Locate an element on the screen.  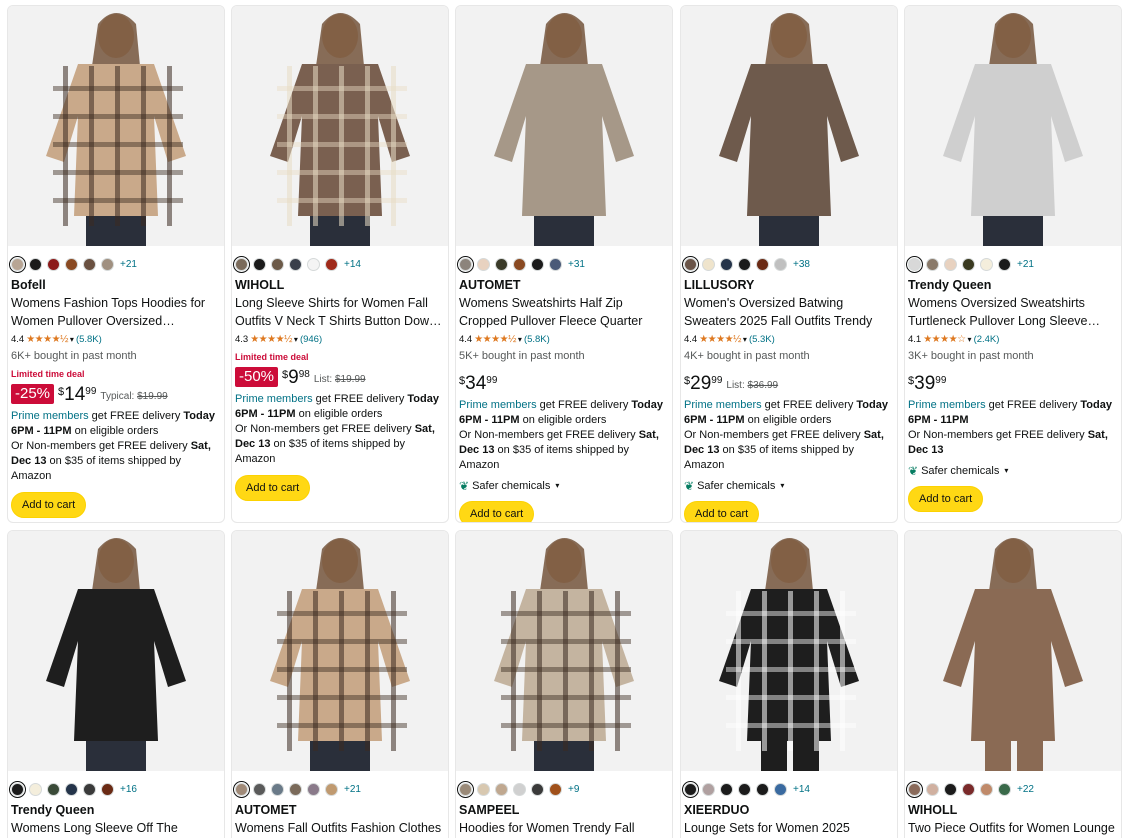
price: $29 99 is located at coordinates (703, 383).